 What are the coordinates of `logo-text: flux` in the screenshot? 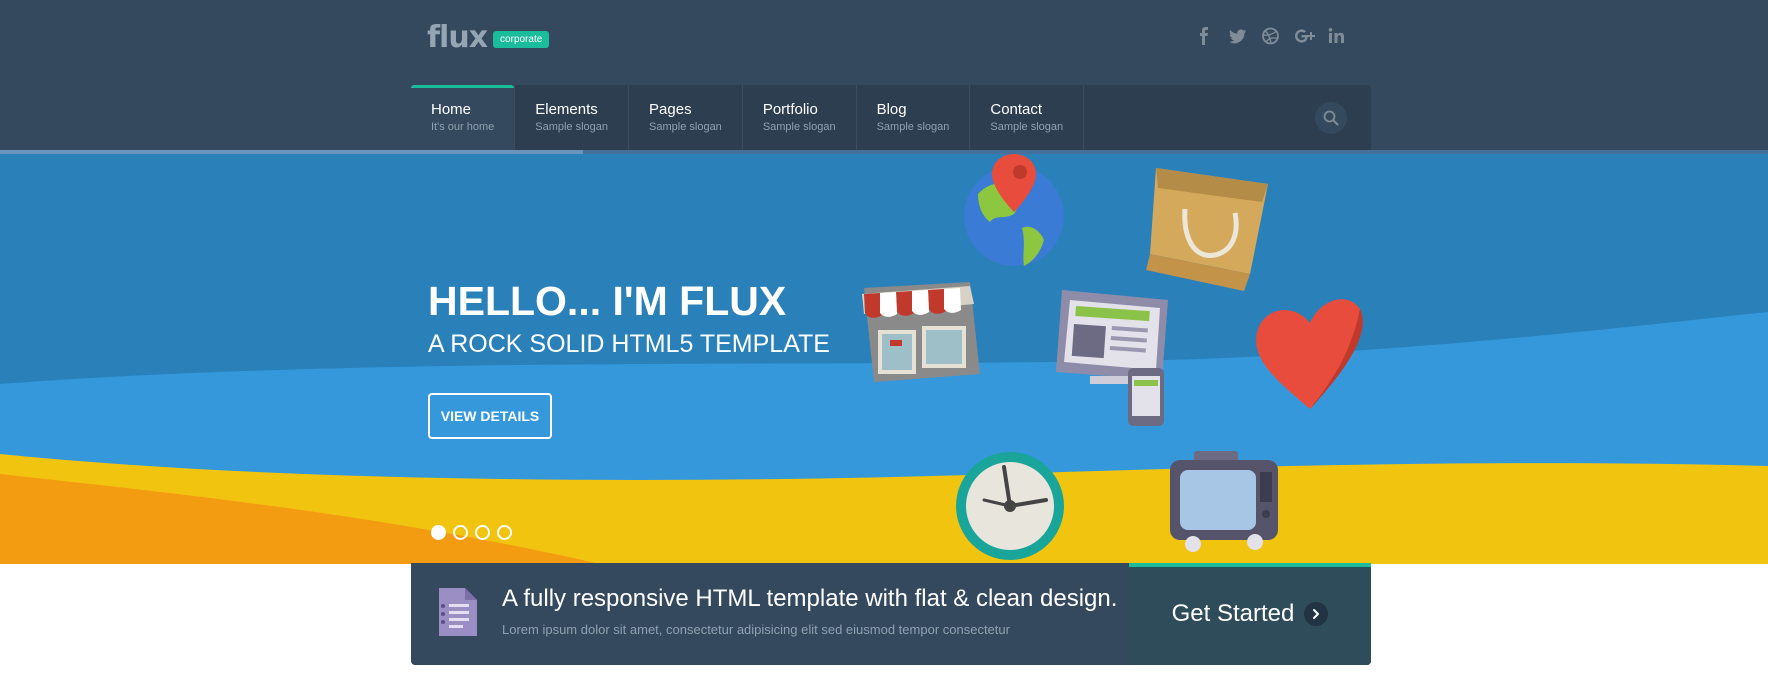 It's located at (457, 37).